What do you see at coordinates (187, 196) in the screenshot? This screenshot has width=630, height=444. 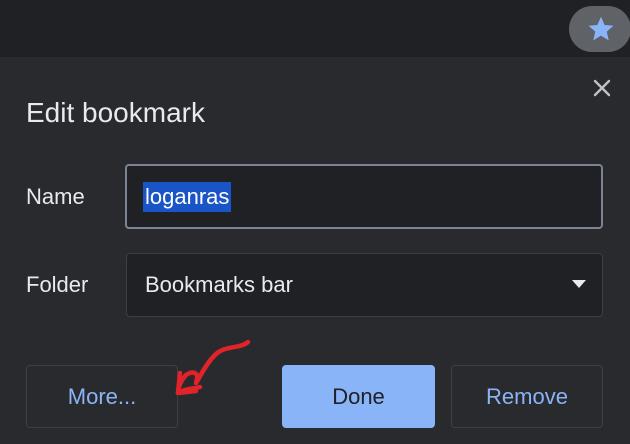 I see `name-input-value: loganras` at bounding box center [187, 196].